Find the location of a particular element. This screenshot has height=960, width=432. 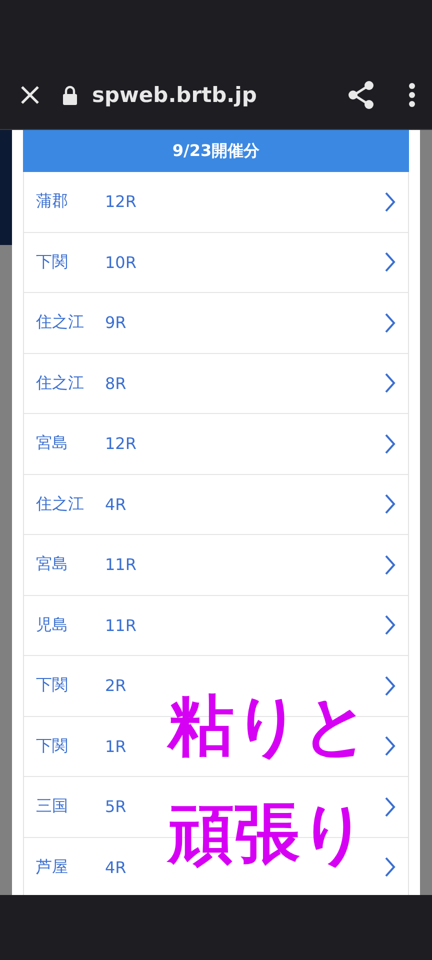

venue-name: 芦屋 is located at coordinates (52, 866).